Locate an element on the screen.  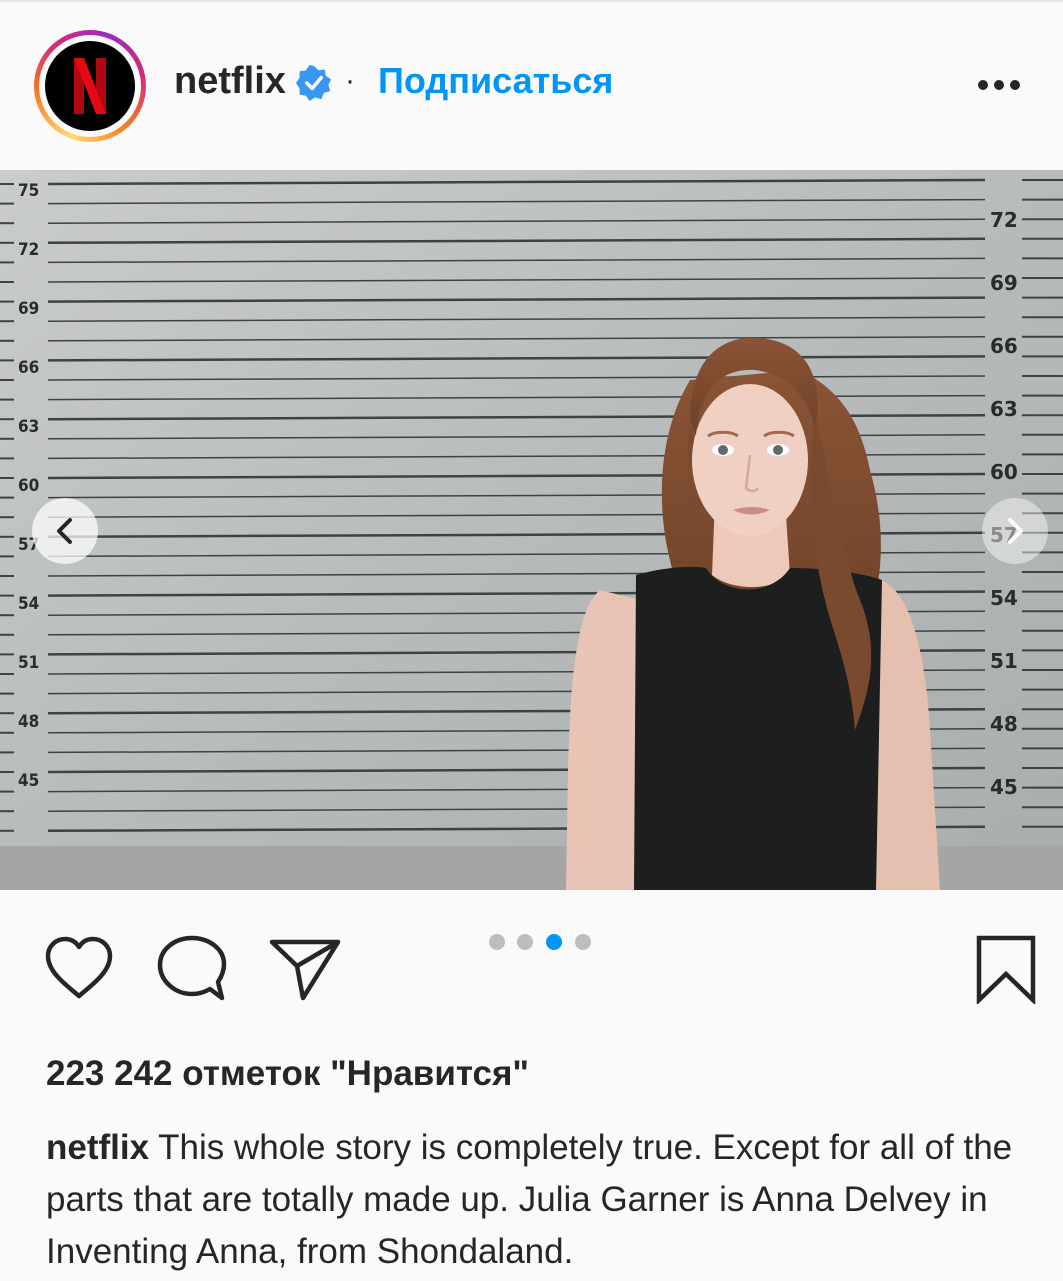
follow-button: Подписаться is located at coordinates (495, 81).